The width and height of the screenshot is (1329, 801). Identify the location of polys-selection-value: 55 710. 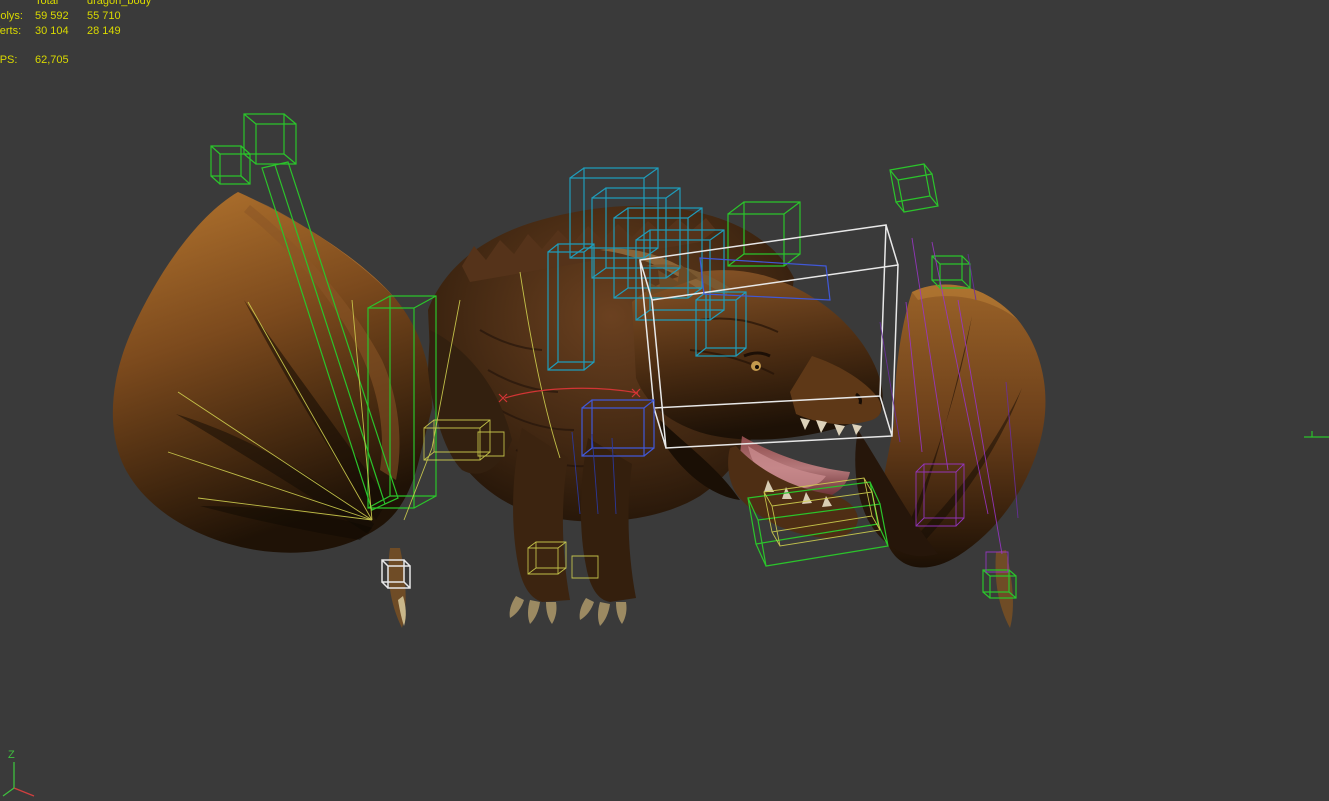
(104, 16).